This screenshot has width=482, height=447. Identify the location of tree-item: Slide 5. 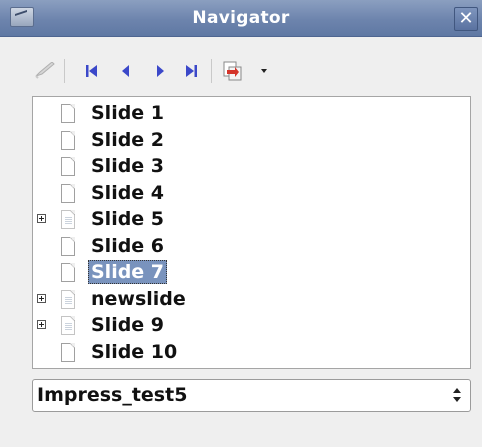
(251, 220).